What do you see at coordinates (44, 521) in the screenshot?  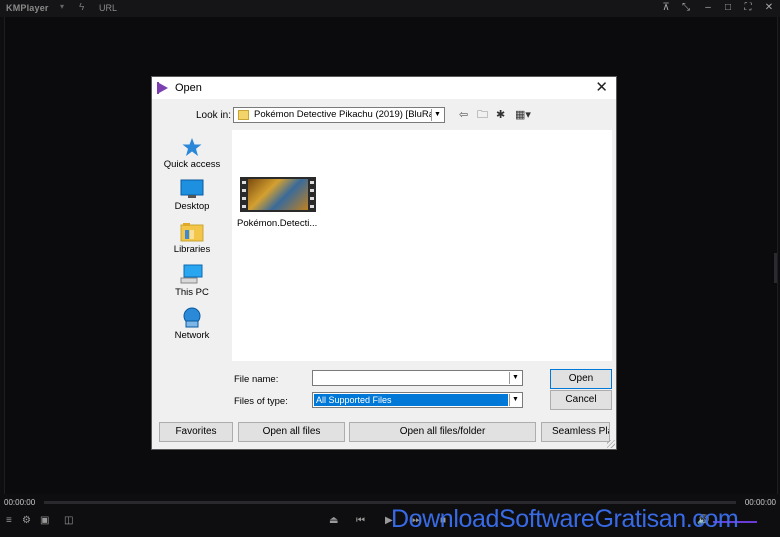 I see `camera-icon: ▣` at bounding box center [44, 521].